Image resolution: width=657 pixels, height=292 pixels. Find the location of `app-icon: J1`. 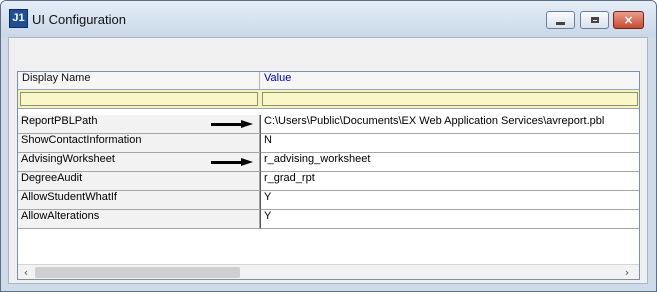

app-icon: J1 is located at coordinates (18, 18).